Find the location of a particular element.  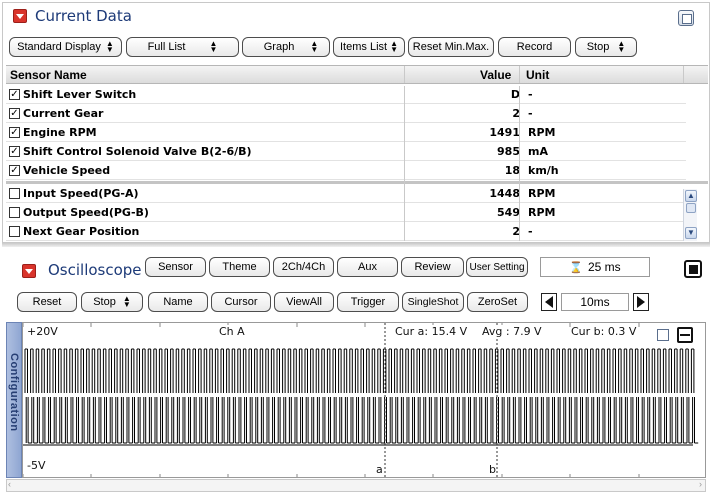

reset-button: Reset is located at coordinates (47, 302).